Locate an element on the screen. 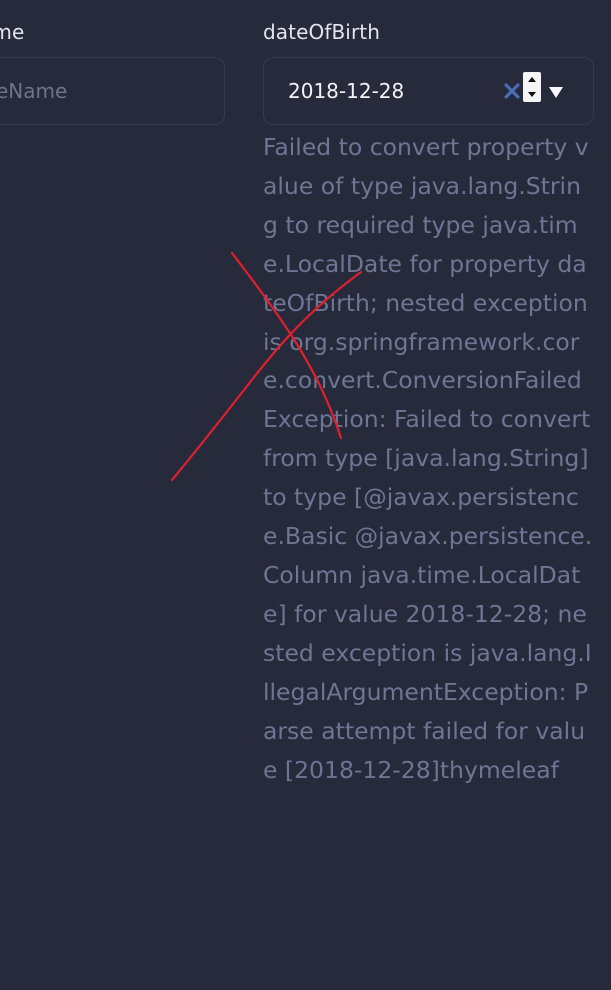  left-field-label: ame is located at coordinates (12, 32).